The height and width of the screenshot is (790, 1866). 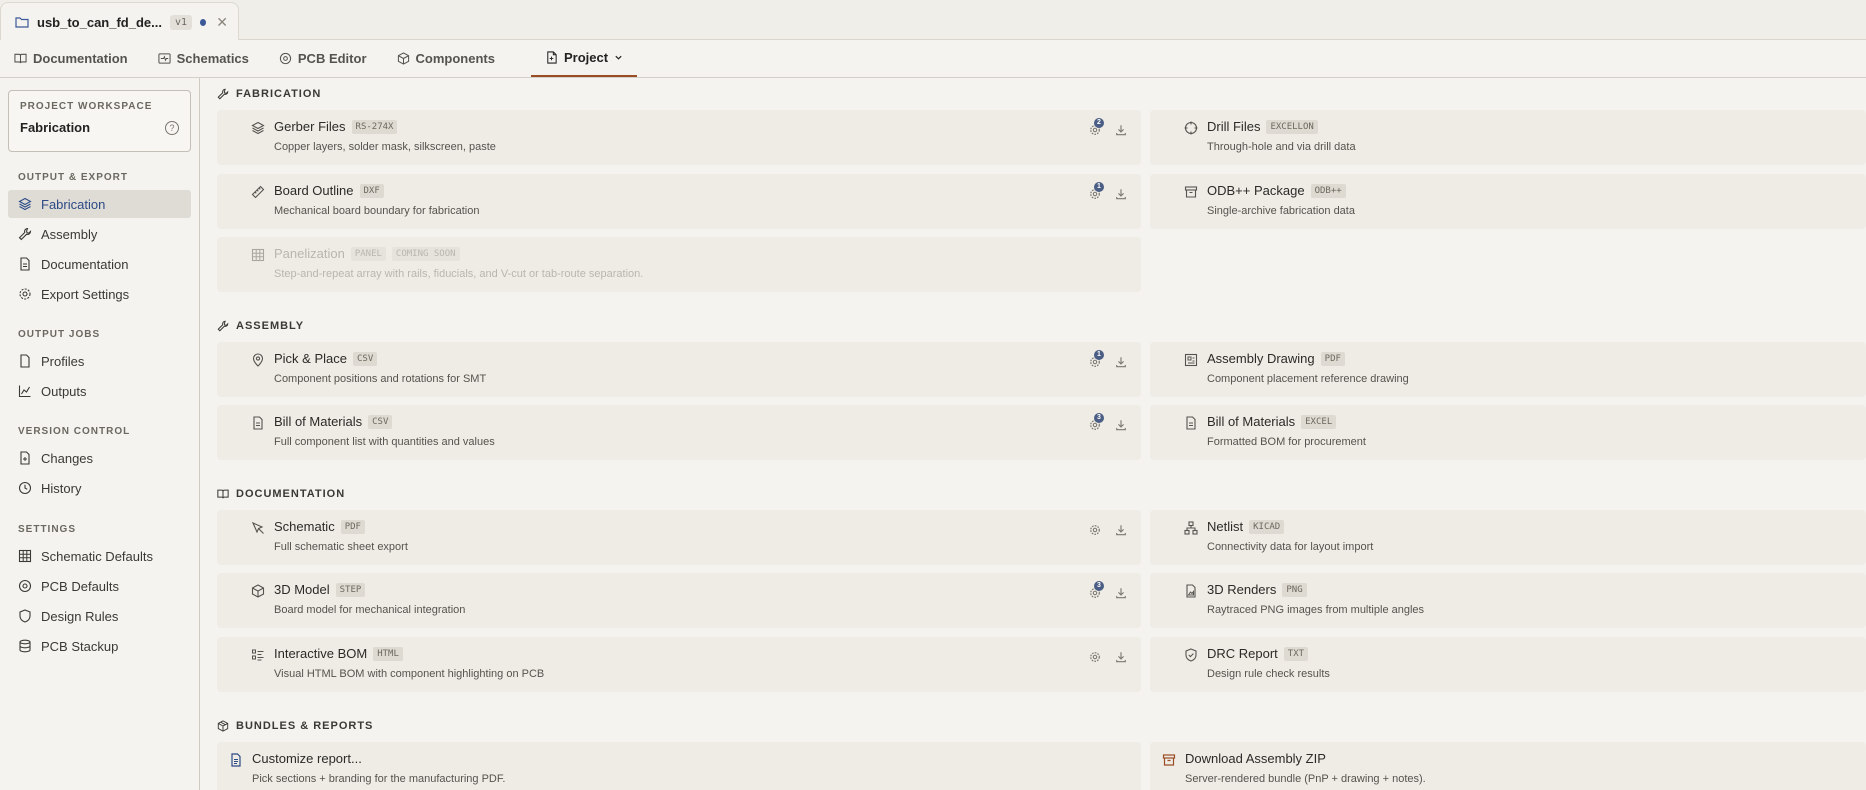 What do you see at coordinates (99, 294) in the screenshot?
I see `sidebar-item-export-settings: Export Settings` at bounding box center [99, 294].